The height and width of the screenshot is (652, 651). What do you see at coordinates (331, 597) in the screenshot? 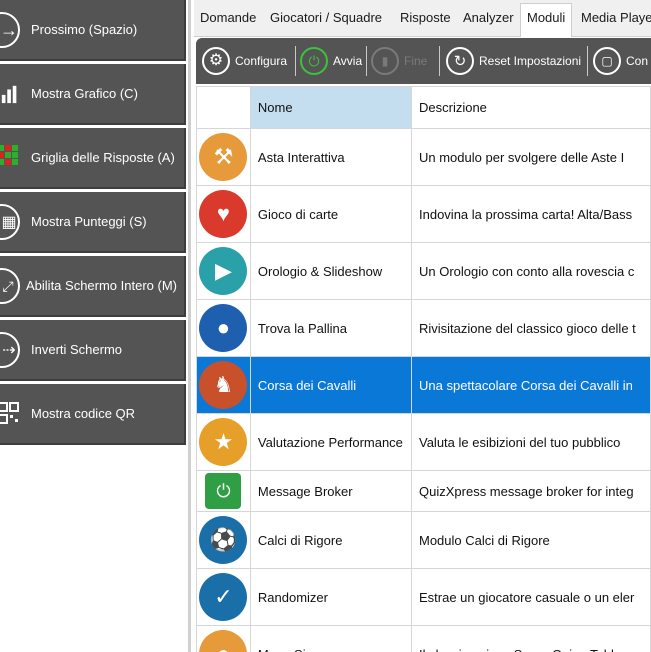
I see `module-name-cell: Randomizer` at bounding box center [331, 597].